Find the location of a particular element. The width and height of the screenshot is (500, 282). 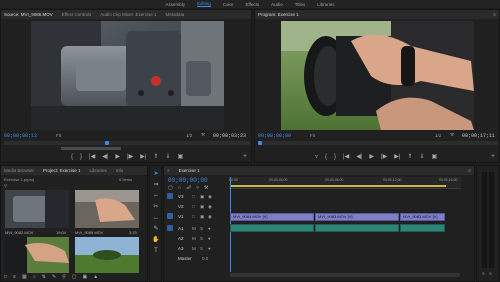

razor-tool-icon: ✂ is located at coordinates (156, 207).